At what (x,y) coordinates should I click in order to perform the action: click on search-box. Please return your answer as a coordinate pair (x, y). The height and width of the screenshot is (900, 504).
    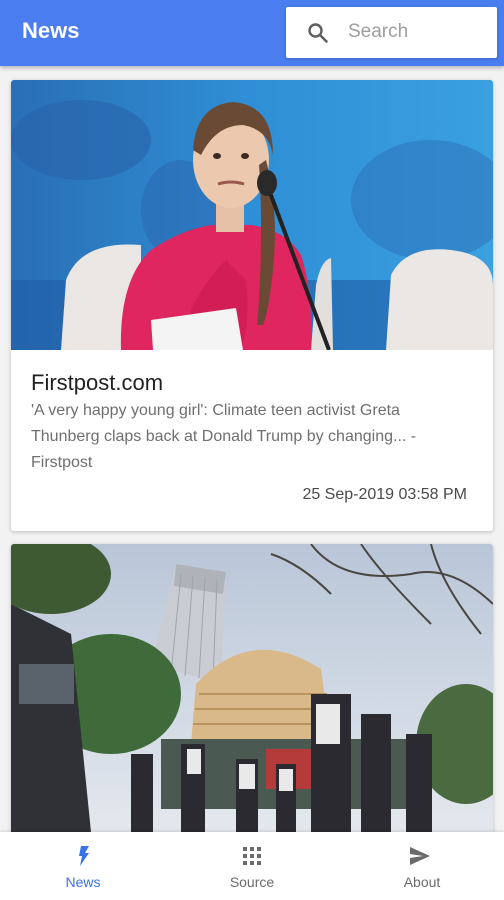
    Looking at the image, I should click on (391, 32).